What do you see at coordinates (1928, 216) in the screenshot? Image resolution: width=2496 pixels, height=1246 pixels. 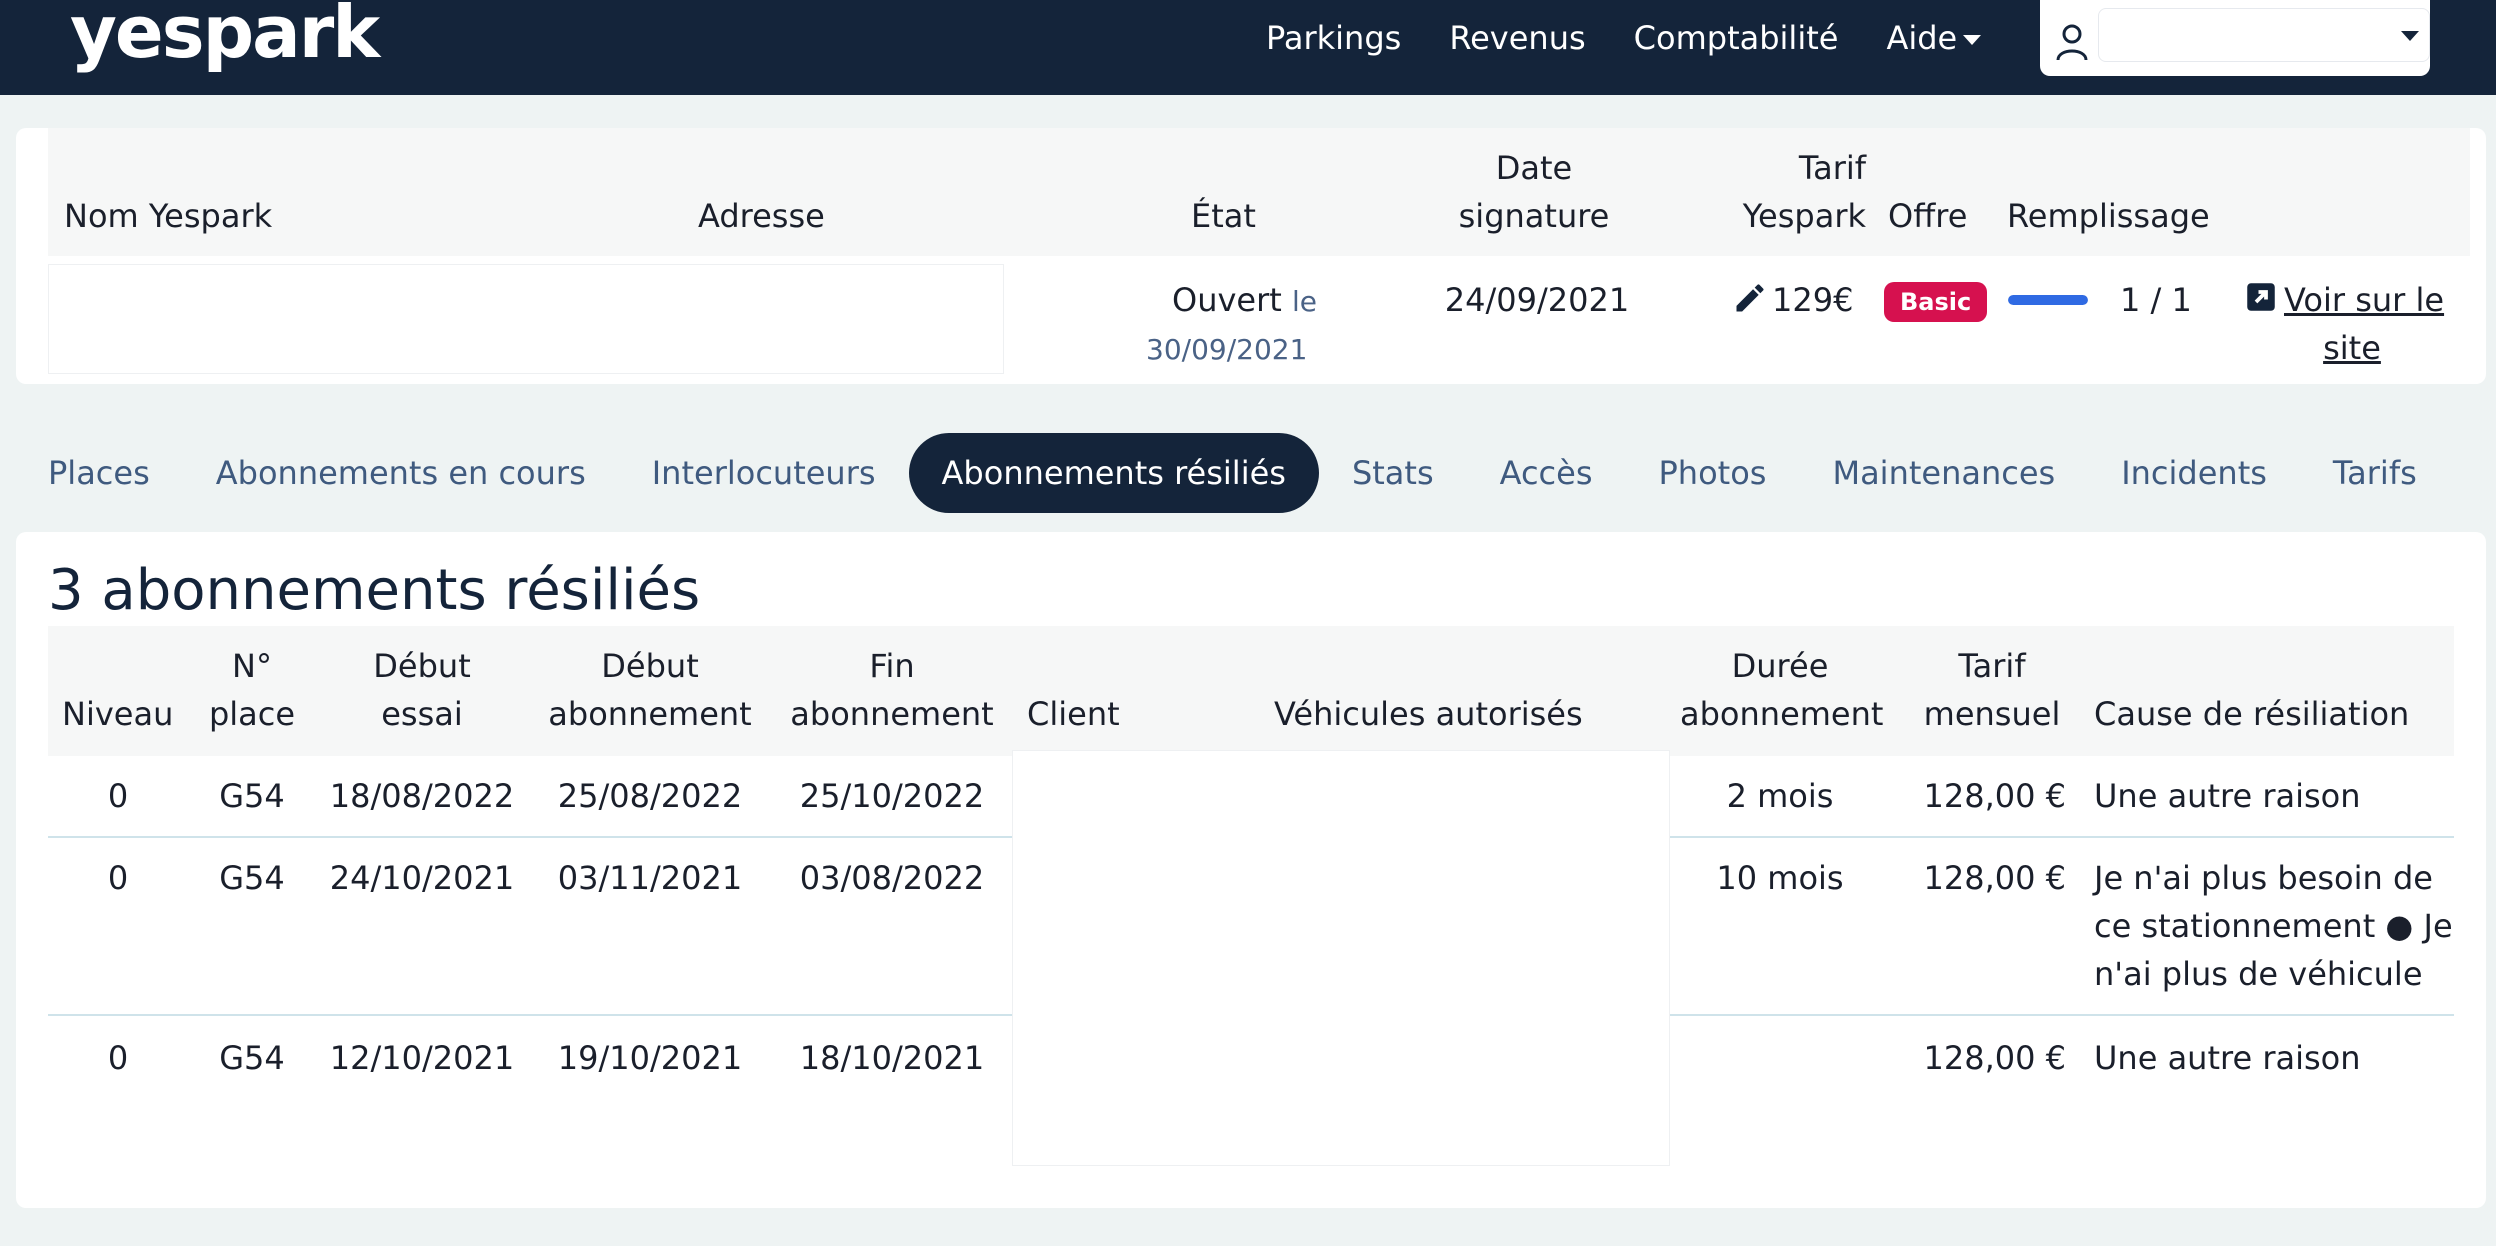 I see `col-offre: Offre` at bounding box center [1928, 216].